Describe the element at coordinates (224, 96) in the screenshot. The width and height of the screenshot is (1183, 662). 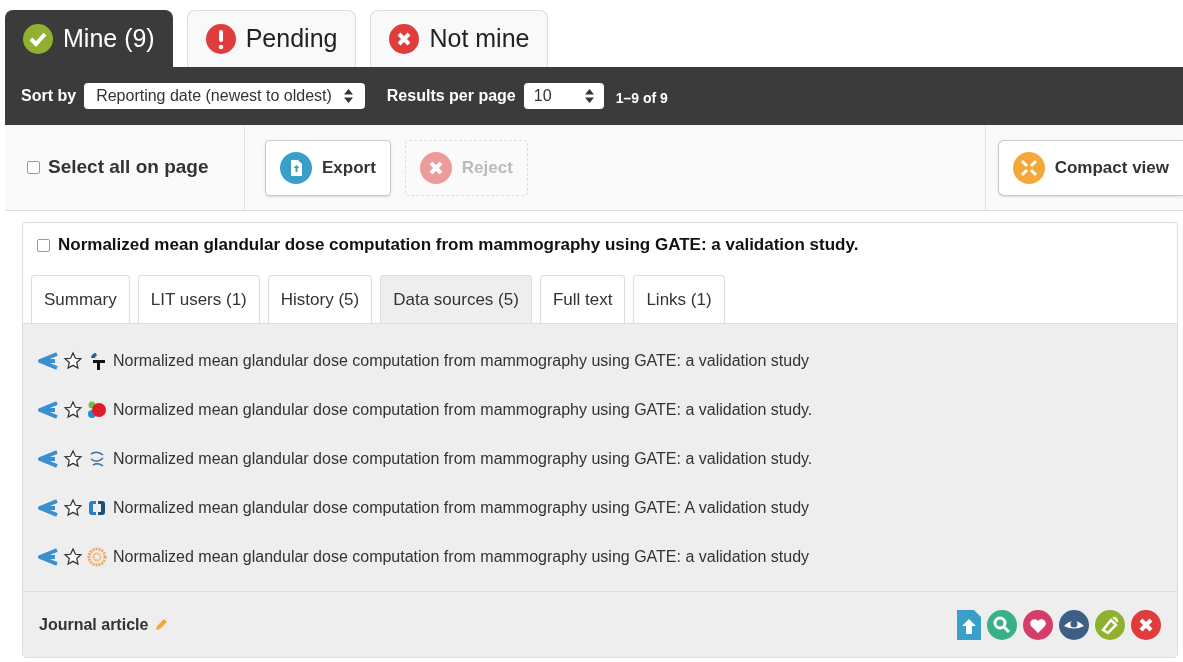
I see `sort-select: Reporting date (newest to oldest)` at that location.